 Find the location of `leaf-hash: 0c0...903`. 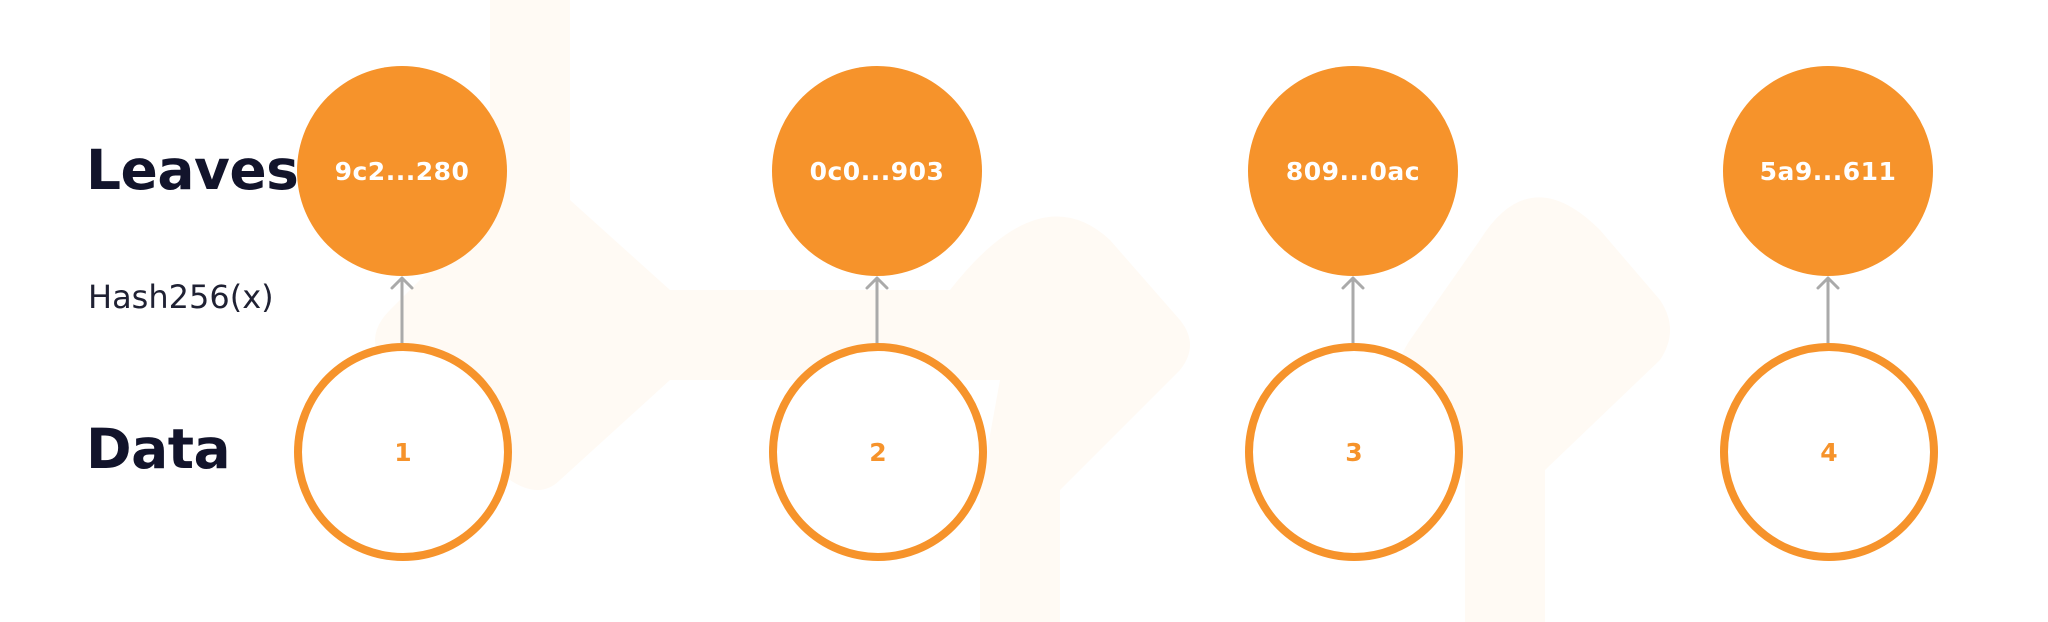

leaf-hash: 0c0...903 is located at coordinates (877, 171).